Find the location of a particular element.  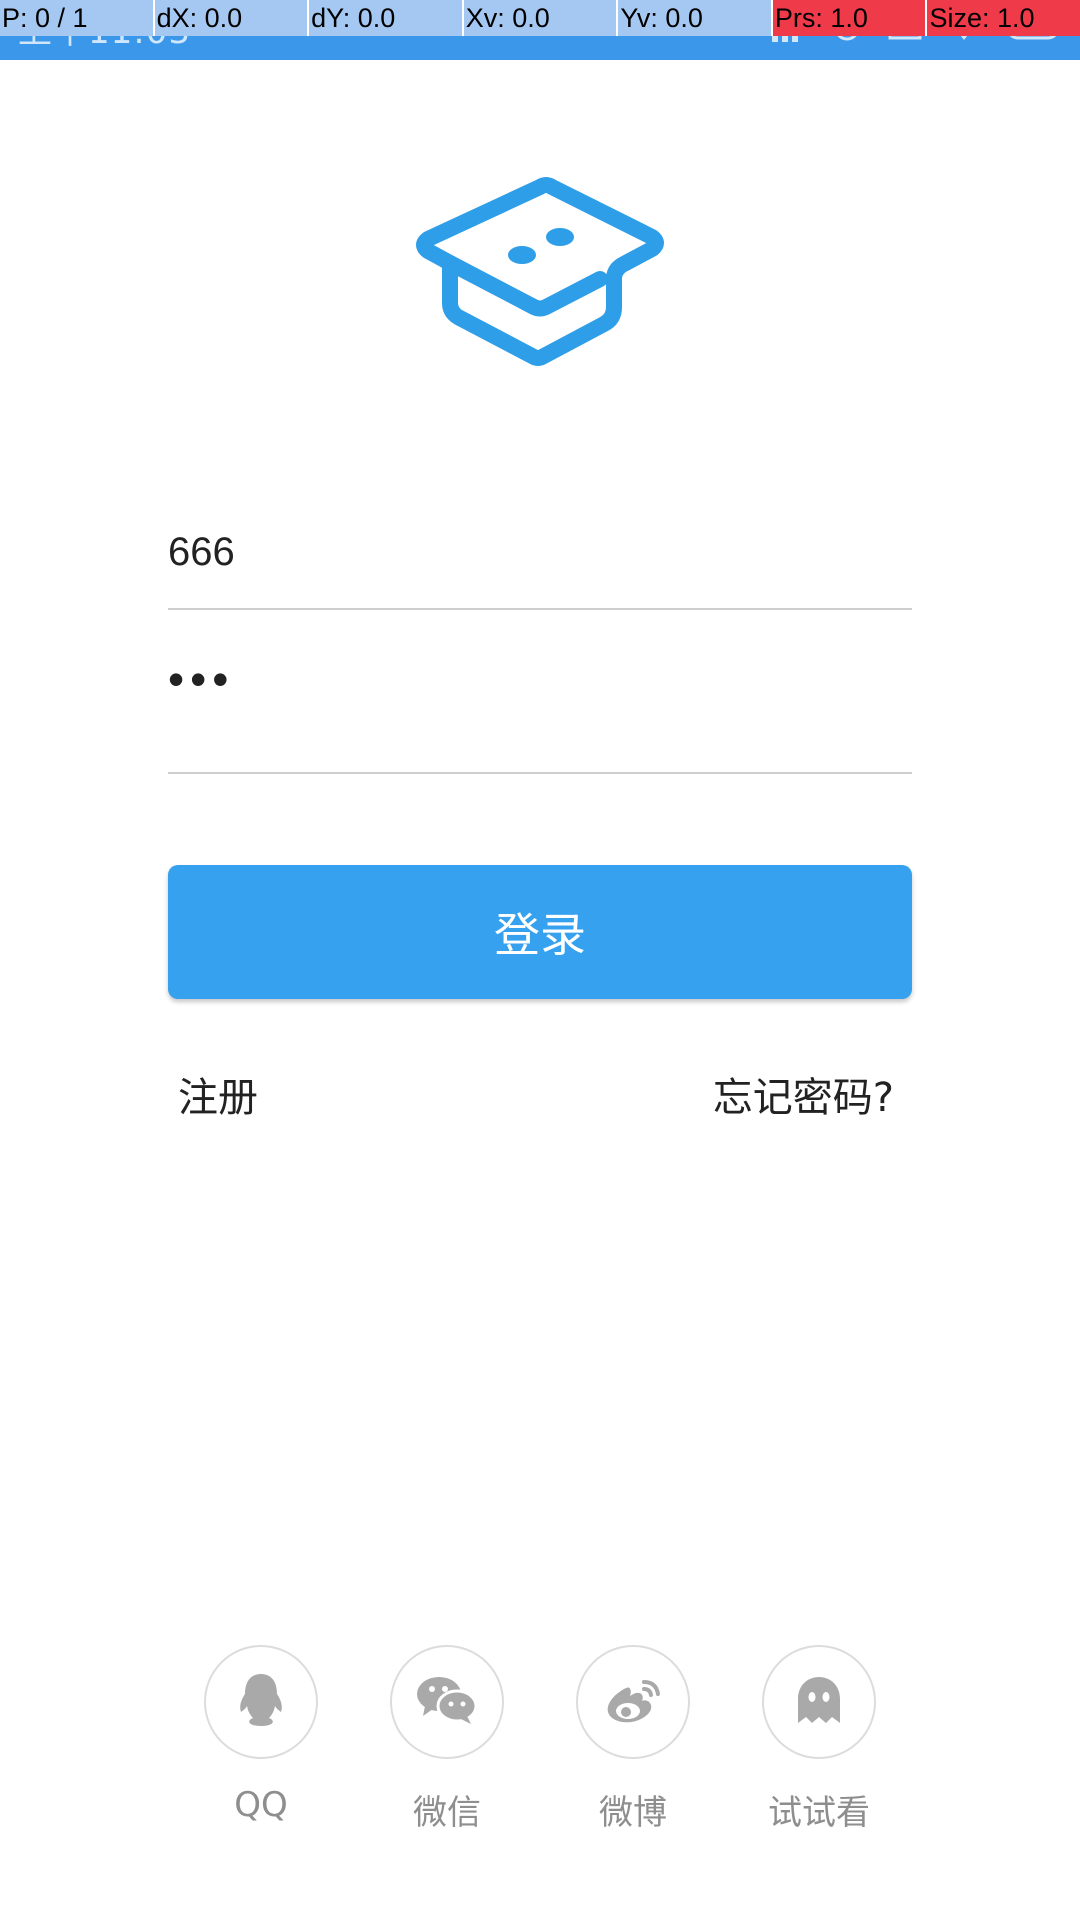

wechat-login-circle is located at coordinates (447, 1702).